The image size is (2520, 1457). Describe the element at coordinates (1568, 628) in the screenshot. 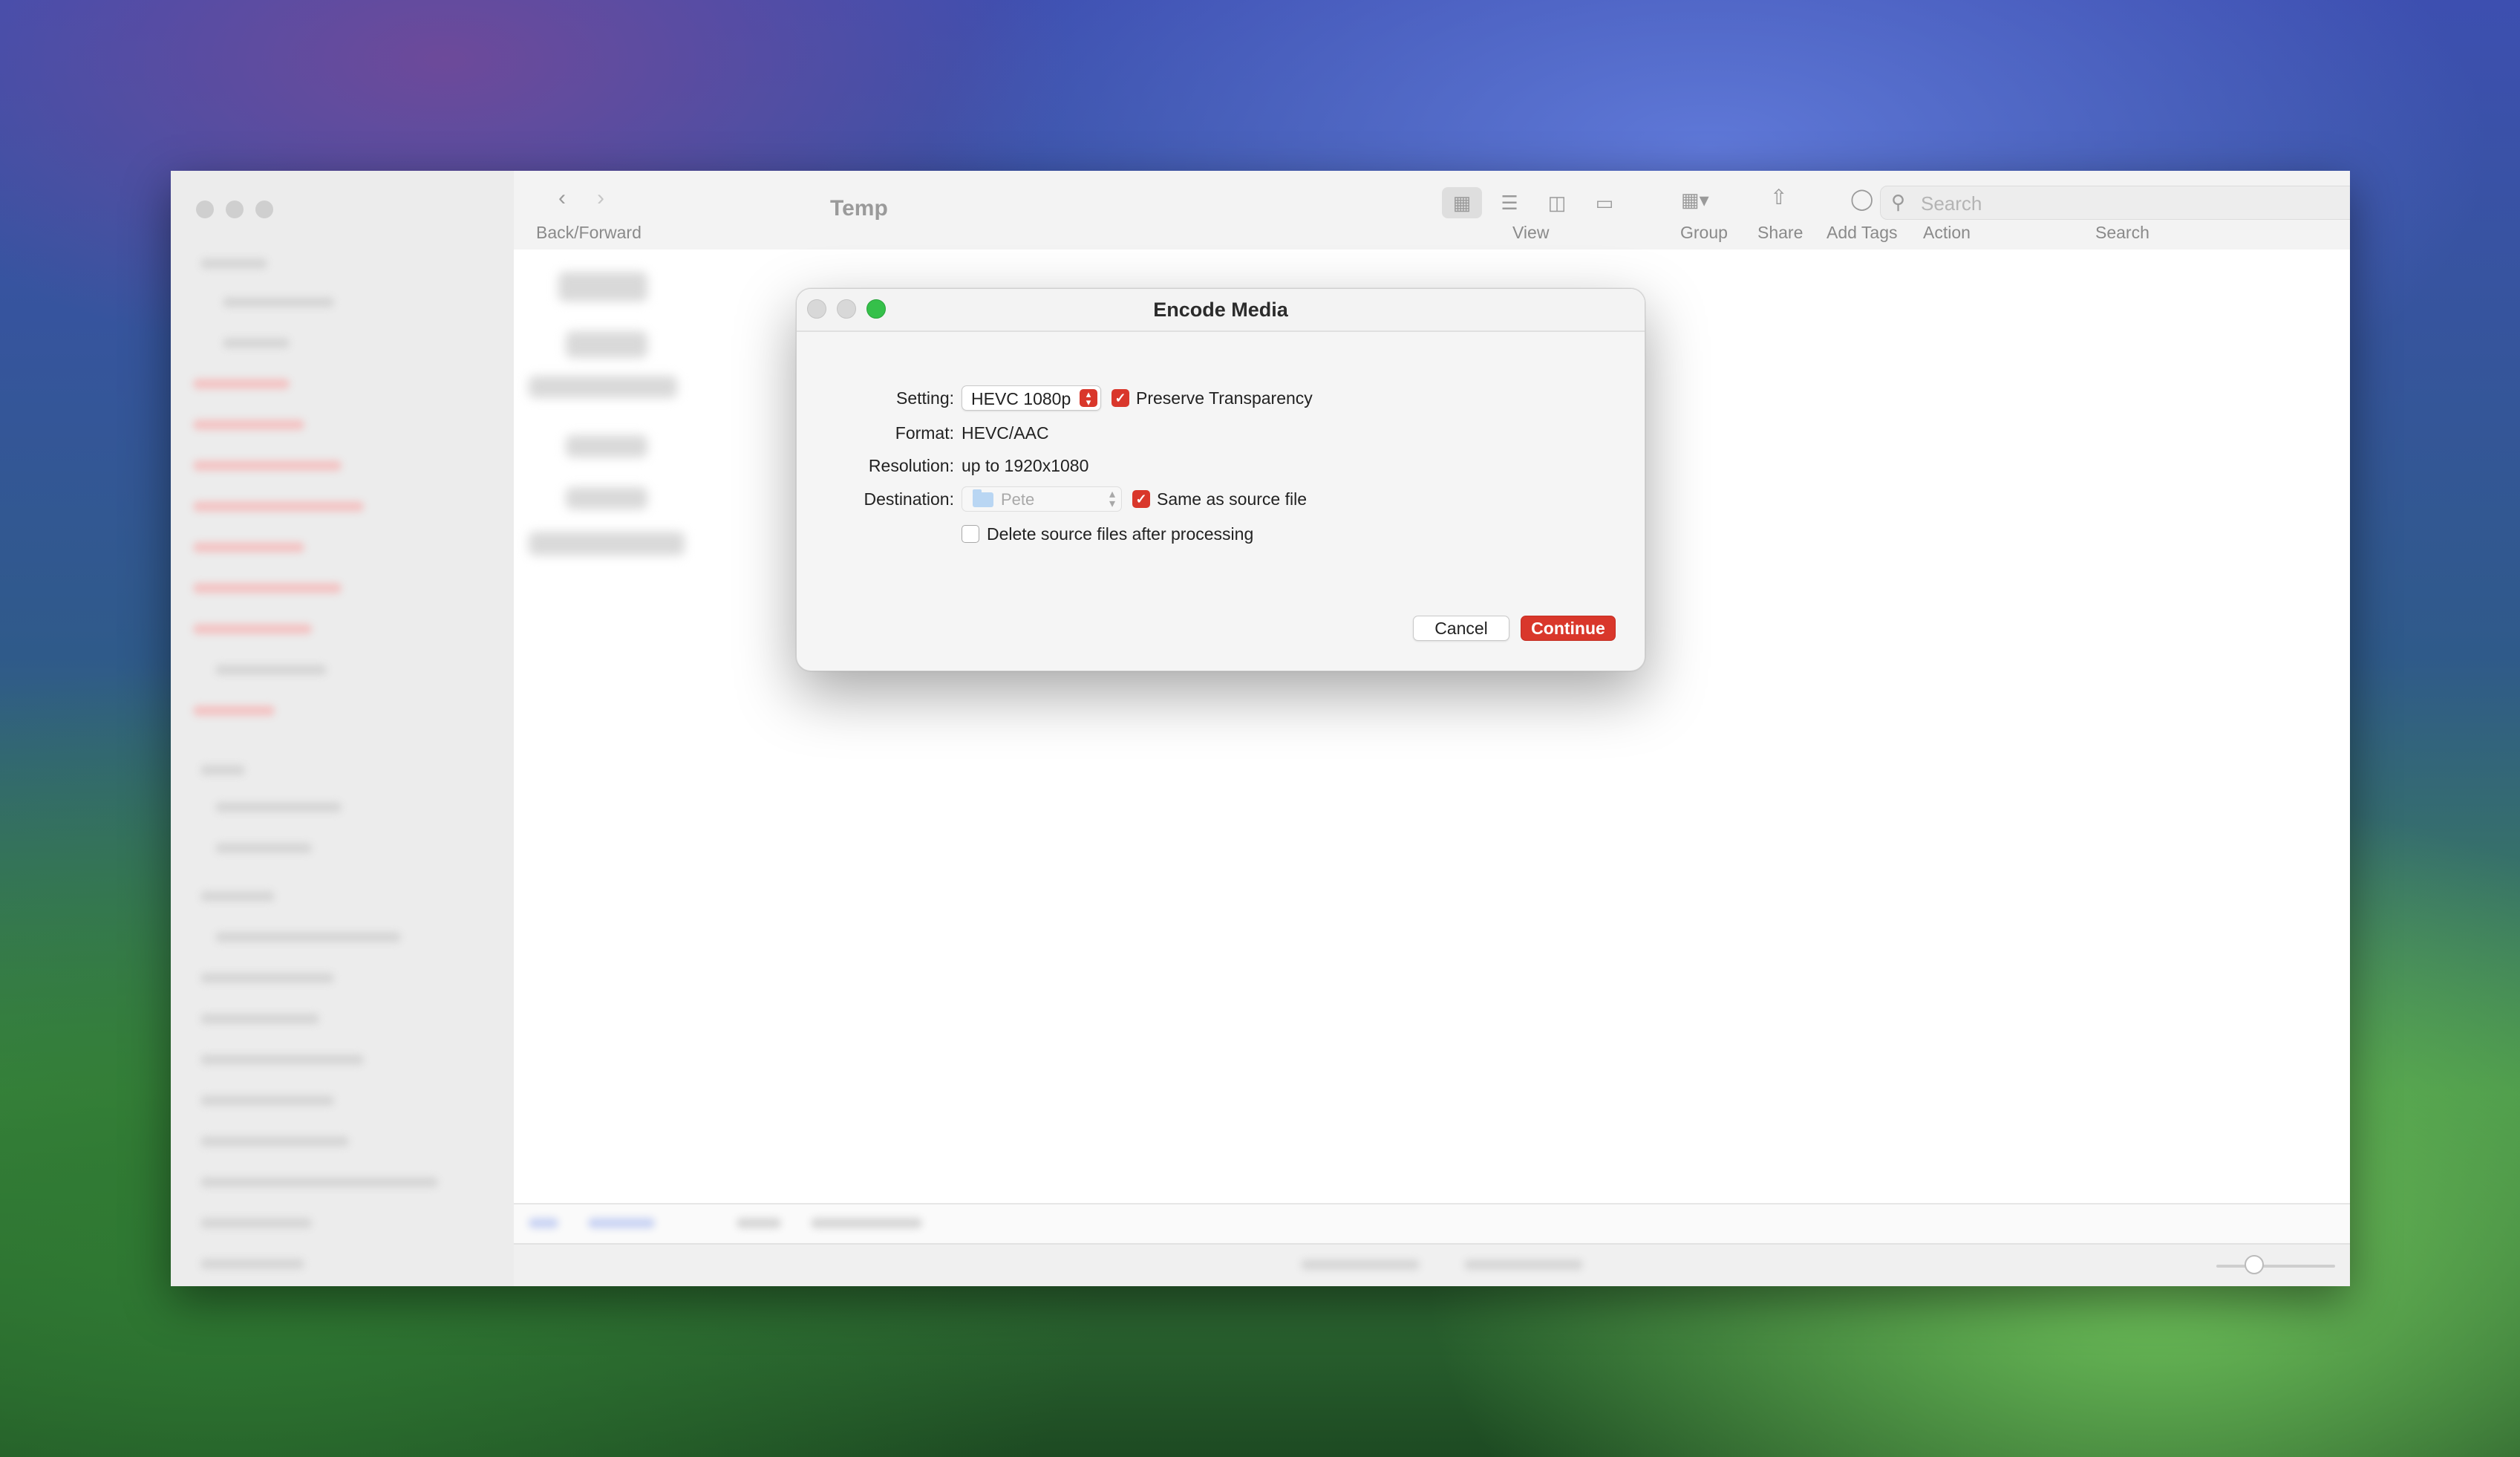

I see `continue-button: Continue` at that location.